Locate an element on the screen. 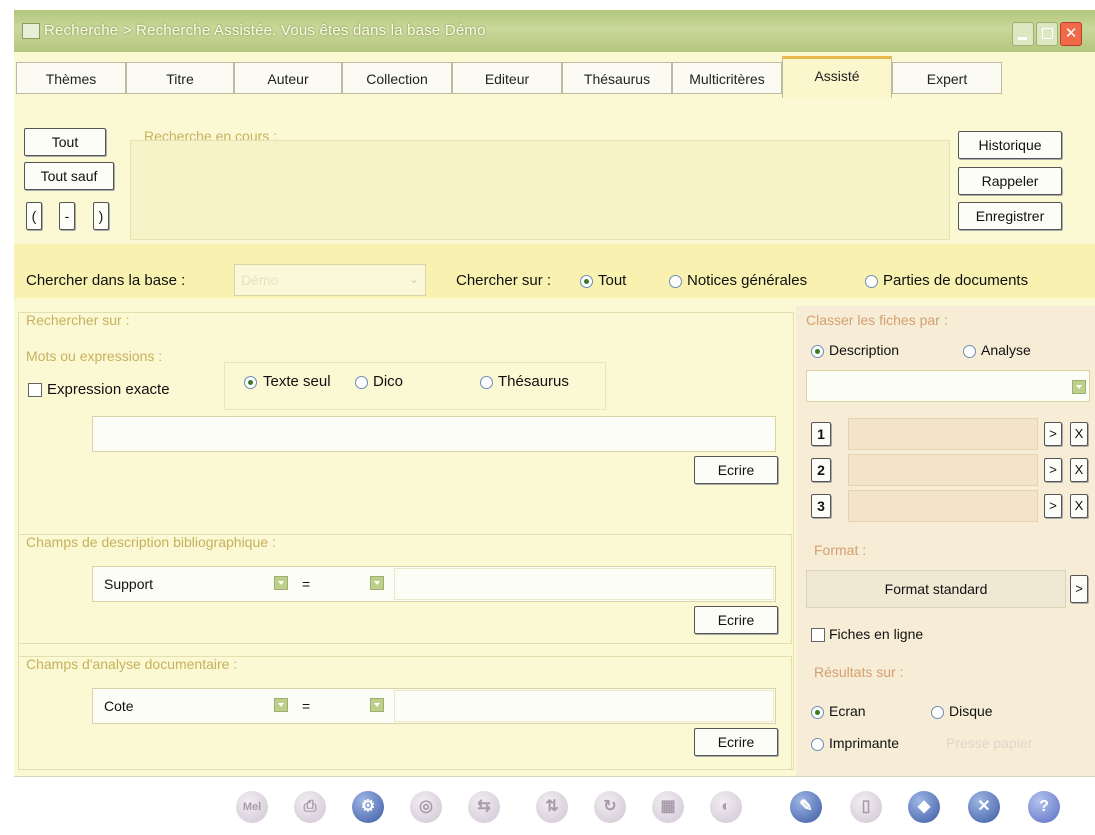 The height and width of the screenshot is (835, 1095). radio-notices-label: Notices générales is located at coordinates (747, 280).